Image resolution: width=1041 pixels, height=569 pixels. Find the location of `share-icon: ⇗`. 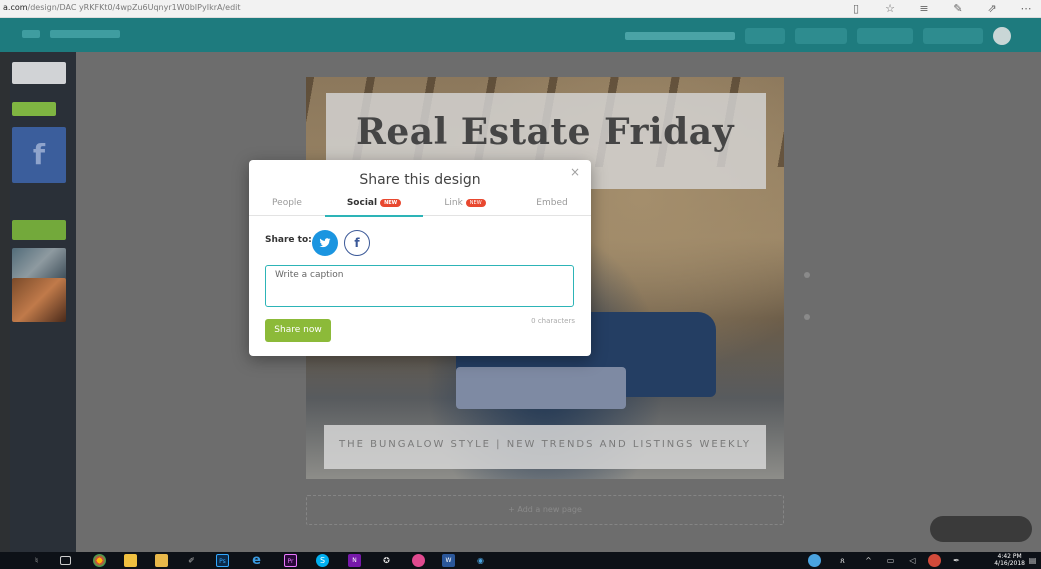

share-icon: ⇗ is located at coordinates (992, 8).